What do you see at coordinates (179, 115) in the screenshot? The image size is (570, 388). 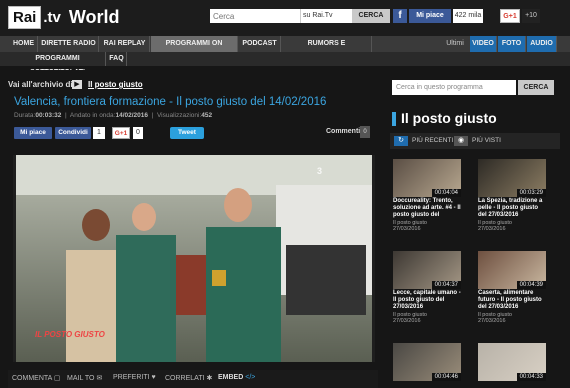 I see `visualizzazioni-label: Visualizzazioni:` at bounding box center [179, 115].